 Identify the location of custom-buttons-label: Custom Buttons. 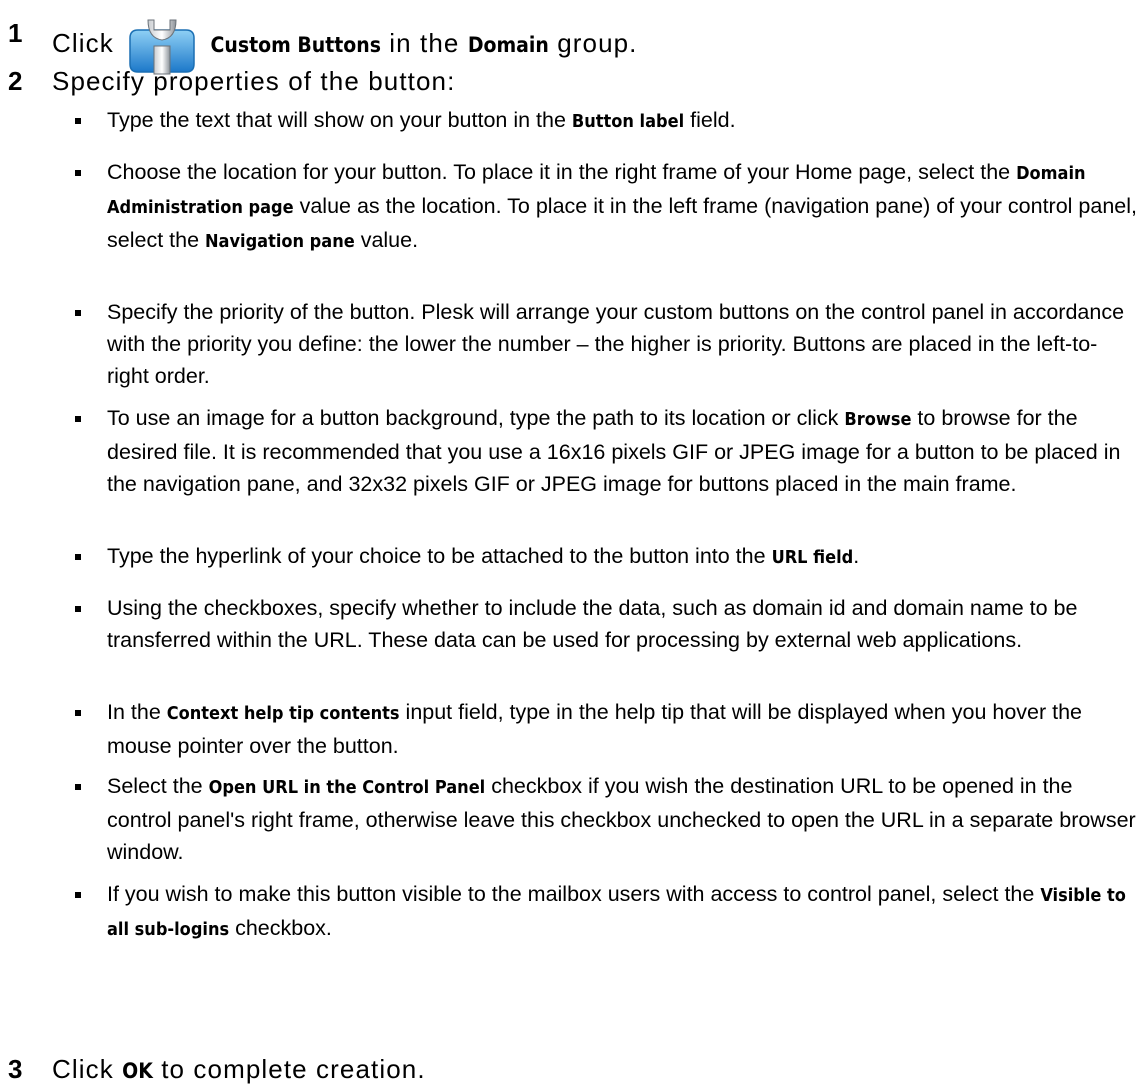
(295, 45).